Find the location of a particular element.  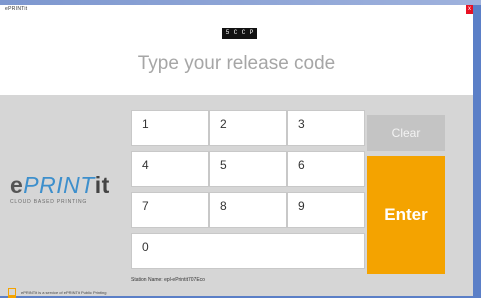

key-label: 9 is located at coordinates (301, 206).